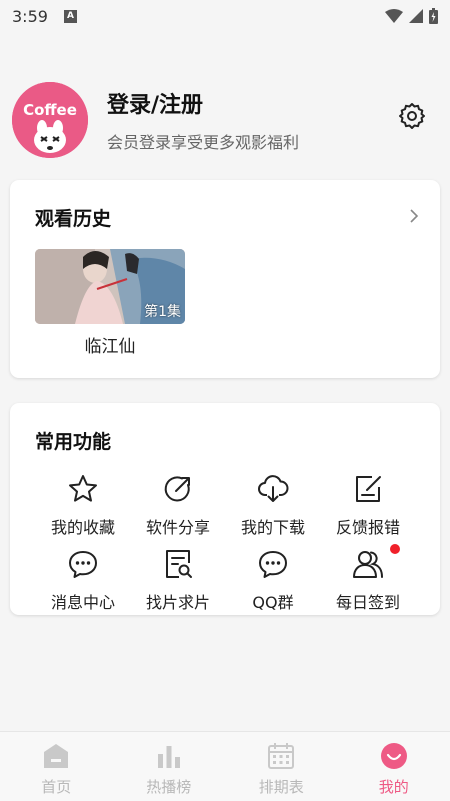 The width and height of the screenshot is (450, 801). What do you see at coordinates (110, 347) in the screenshot?
I see `history-item-title: 临江仙` at bounding box center [110, 347].